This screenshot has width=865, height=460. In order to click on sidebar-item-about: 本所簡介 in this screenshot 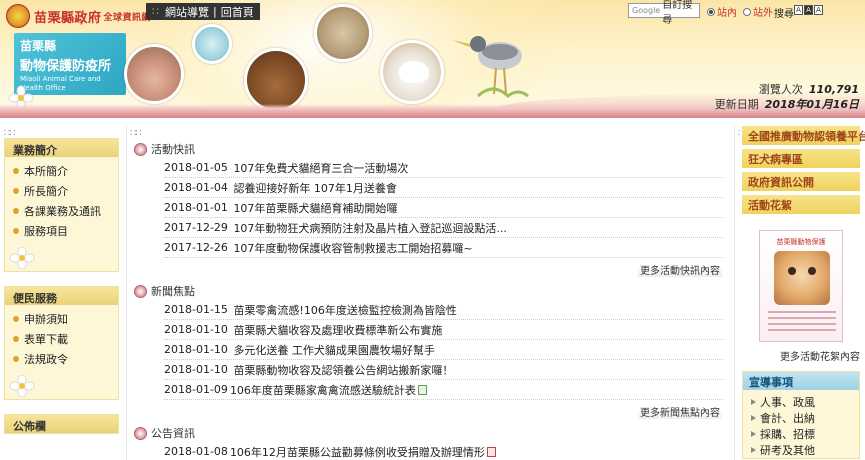, I will do `click(62, 171)`.